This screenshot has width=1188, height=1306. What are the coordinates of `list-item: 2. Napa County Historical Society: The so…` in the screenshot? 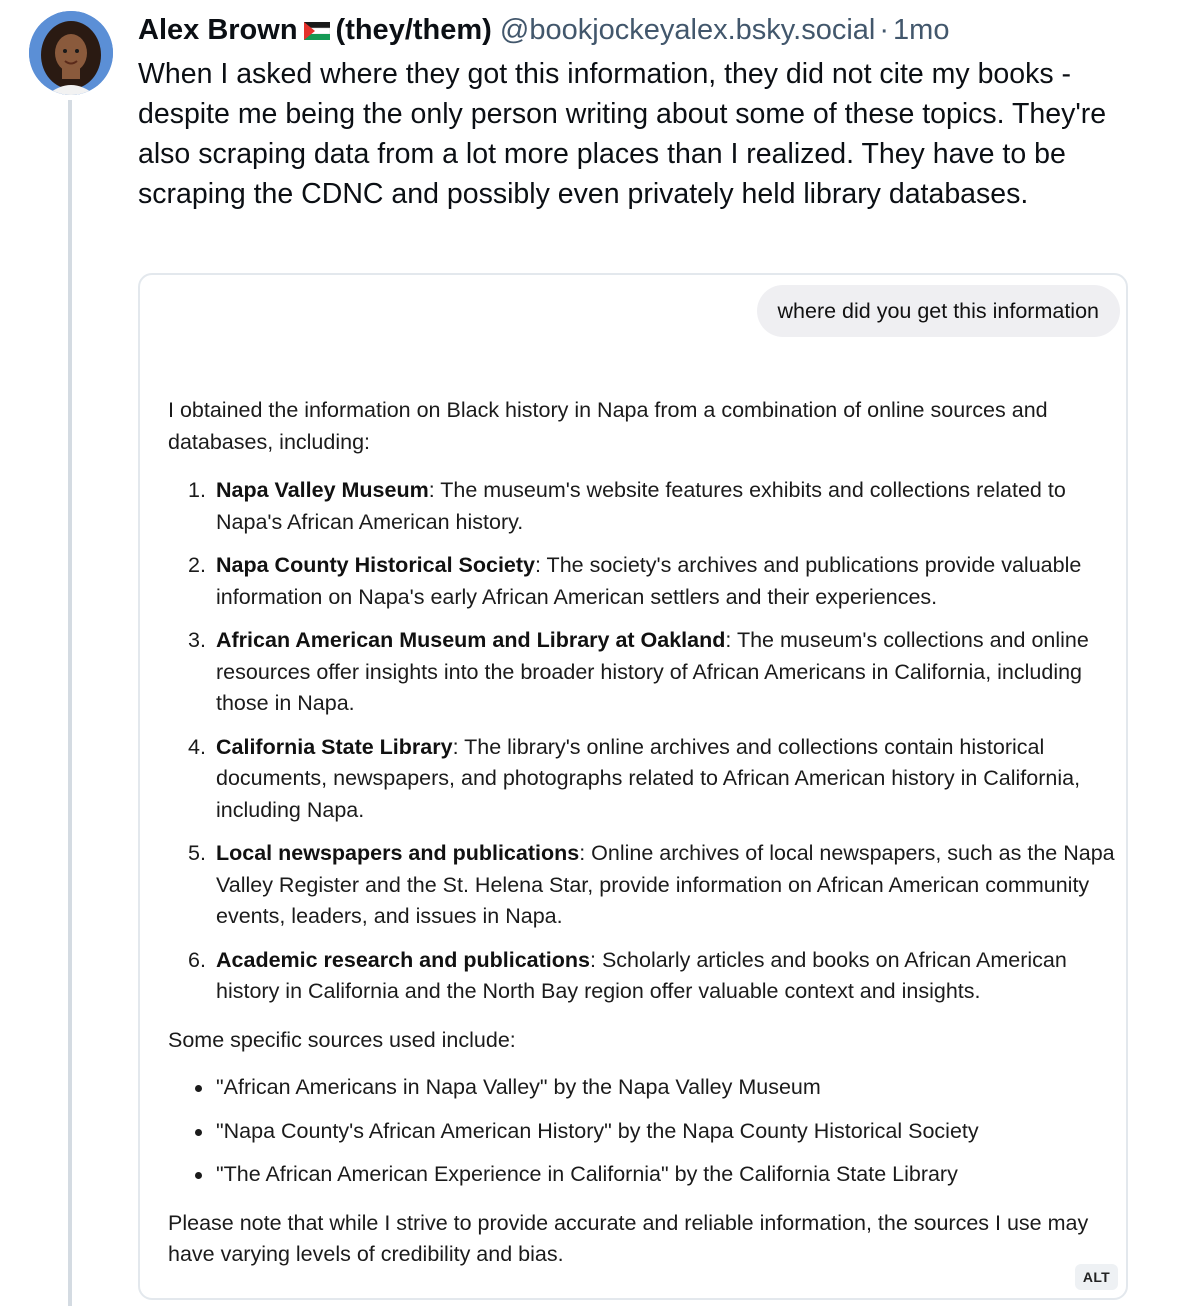 It's located at (635, 581).